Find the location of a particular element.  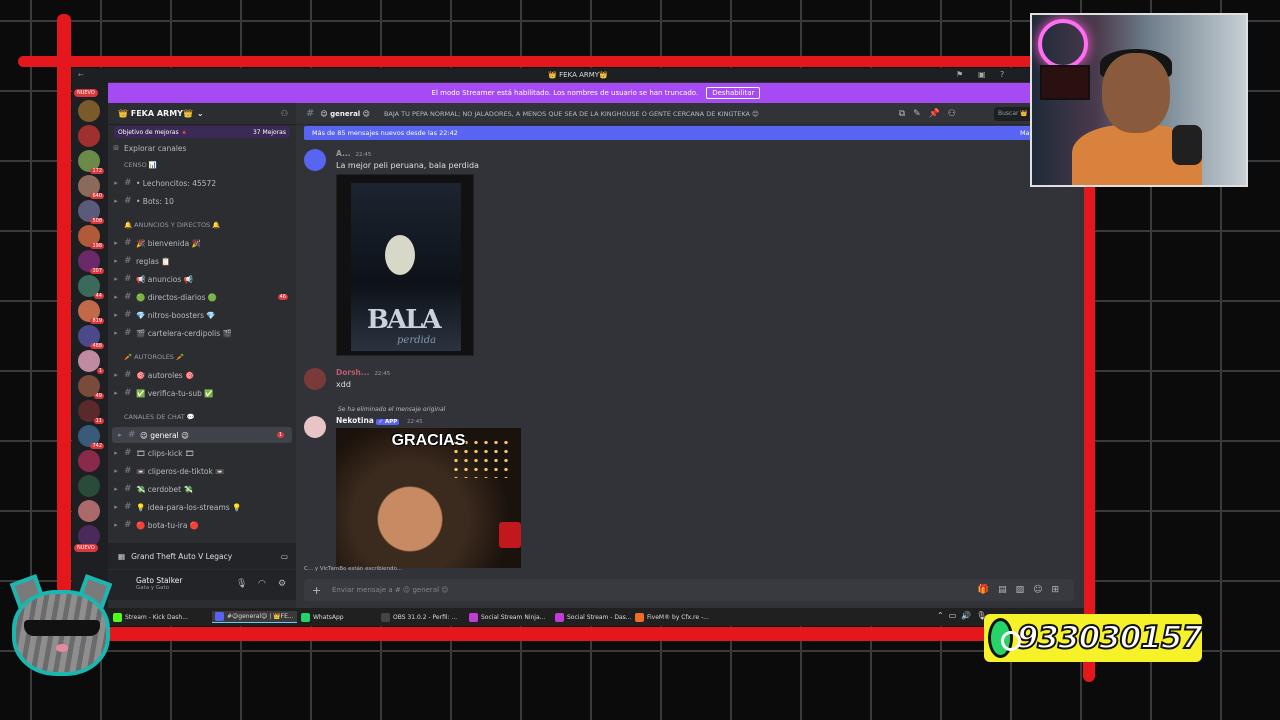

activity-label: Grand Theft Auto V Legacy is located at coordinates (182, 556).